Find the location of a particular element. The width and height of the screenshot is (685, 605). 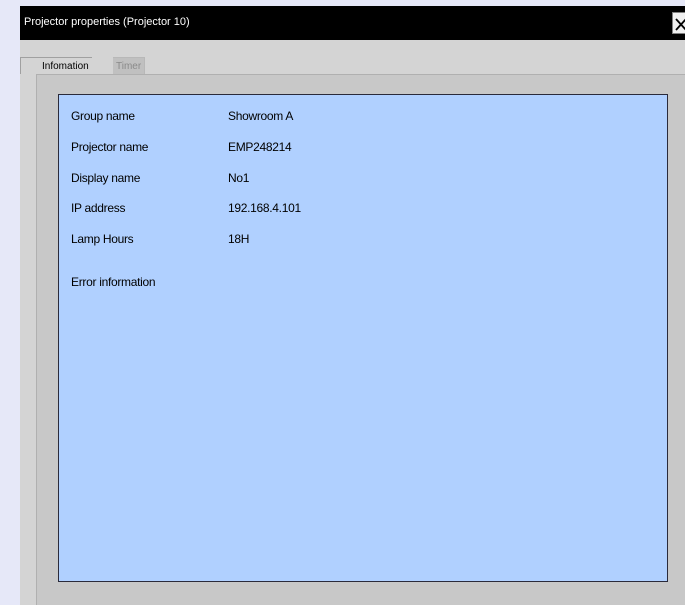

projector-name-value: EMP248214 is located at coordinates (260, 147).